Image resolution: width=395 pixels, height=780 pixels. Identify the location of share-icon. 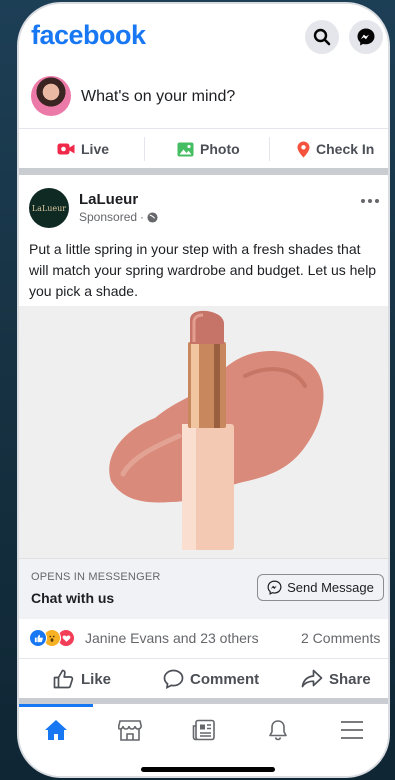
(312, 678).